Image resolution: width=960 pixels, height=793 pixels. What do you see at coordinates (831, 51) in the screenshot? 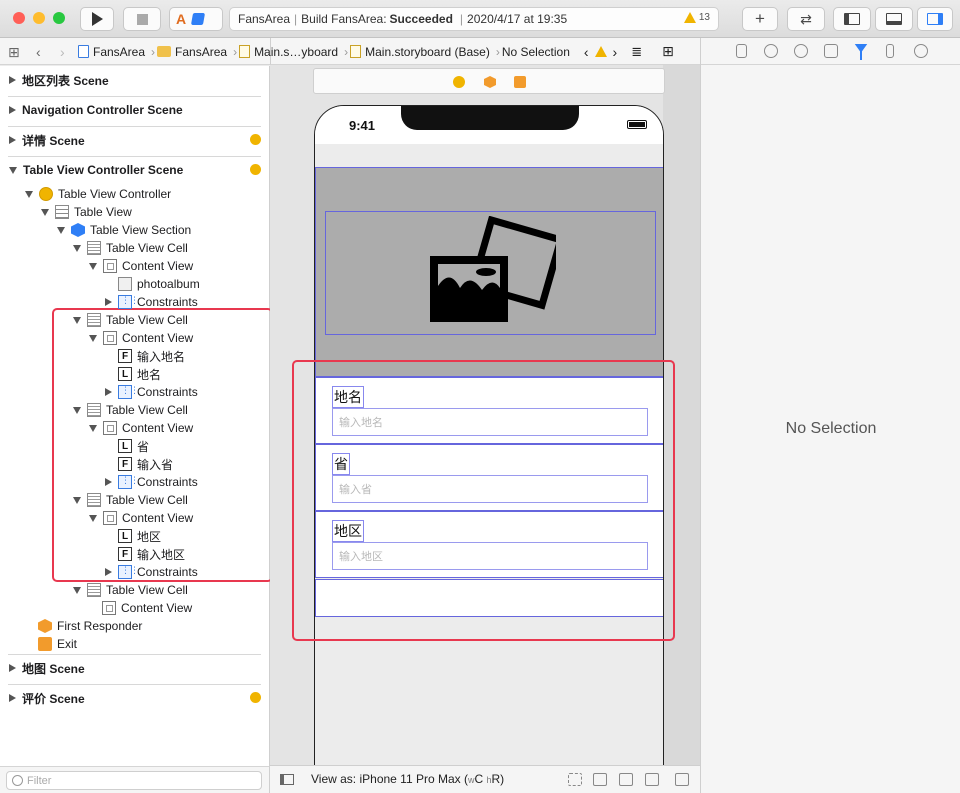
I see `identity-inspector-icon` at bounding box center [831, 51].